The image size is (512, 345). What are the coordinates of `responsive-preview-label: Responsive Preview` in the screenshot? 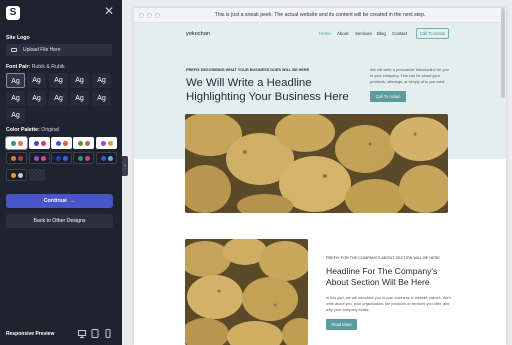 It's located at (30, 334).